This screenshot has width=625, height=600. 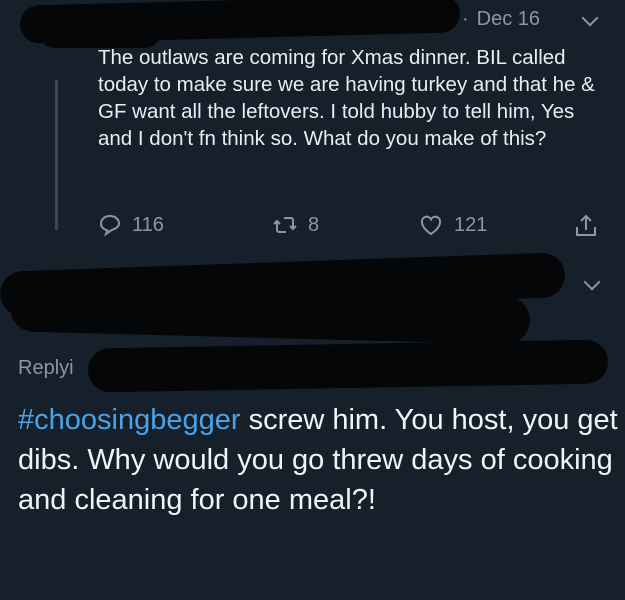 What do you see at coordinates (590, 18) in the screenshot?
I see `chevron-down-icon` at bounding box center [590, 18].